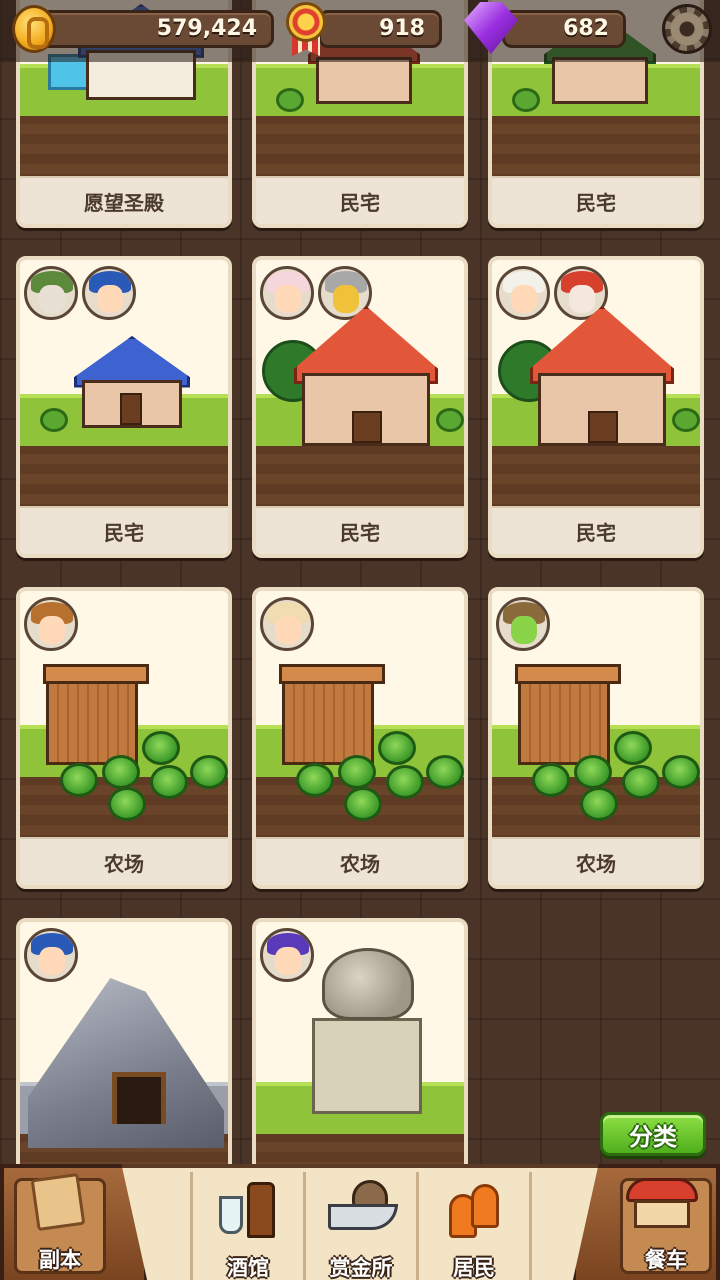 Image resolution: width=720 pixels, height=1280 pixels. What do you see at coordinates (206, 28) in the screenshot?
I see `gold-amount: 579,424` at bounding box center [206, 28].